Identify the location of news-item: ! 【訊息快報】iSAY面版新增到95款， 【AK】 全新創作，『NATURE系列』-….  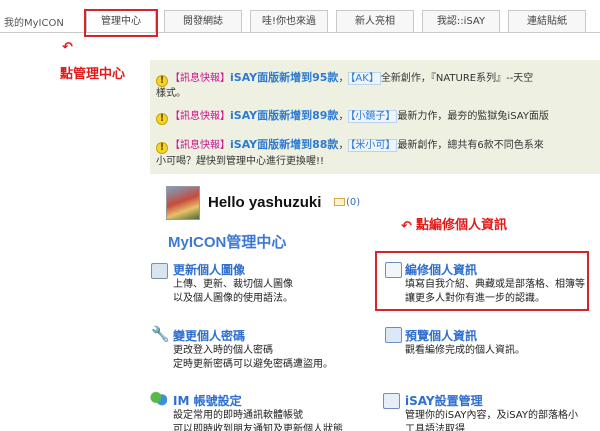
(344, 78).